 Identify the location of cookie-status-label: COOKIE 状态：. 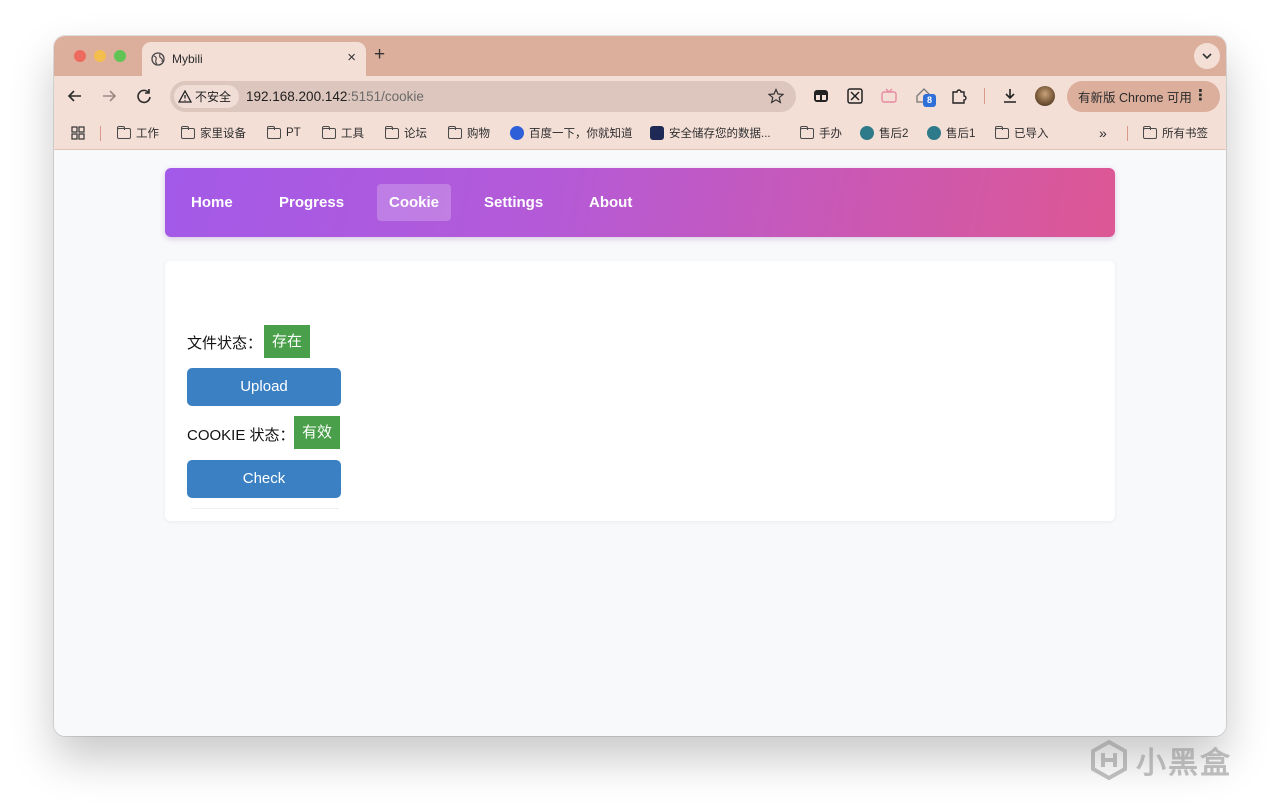
(241, 435).